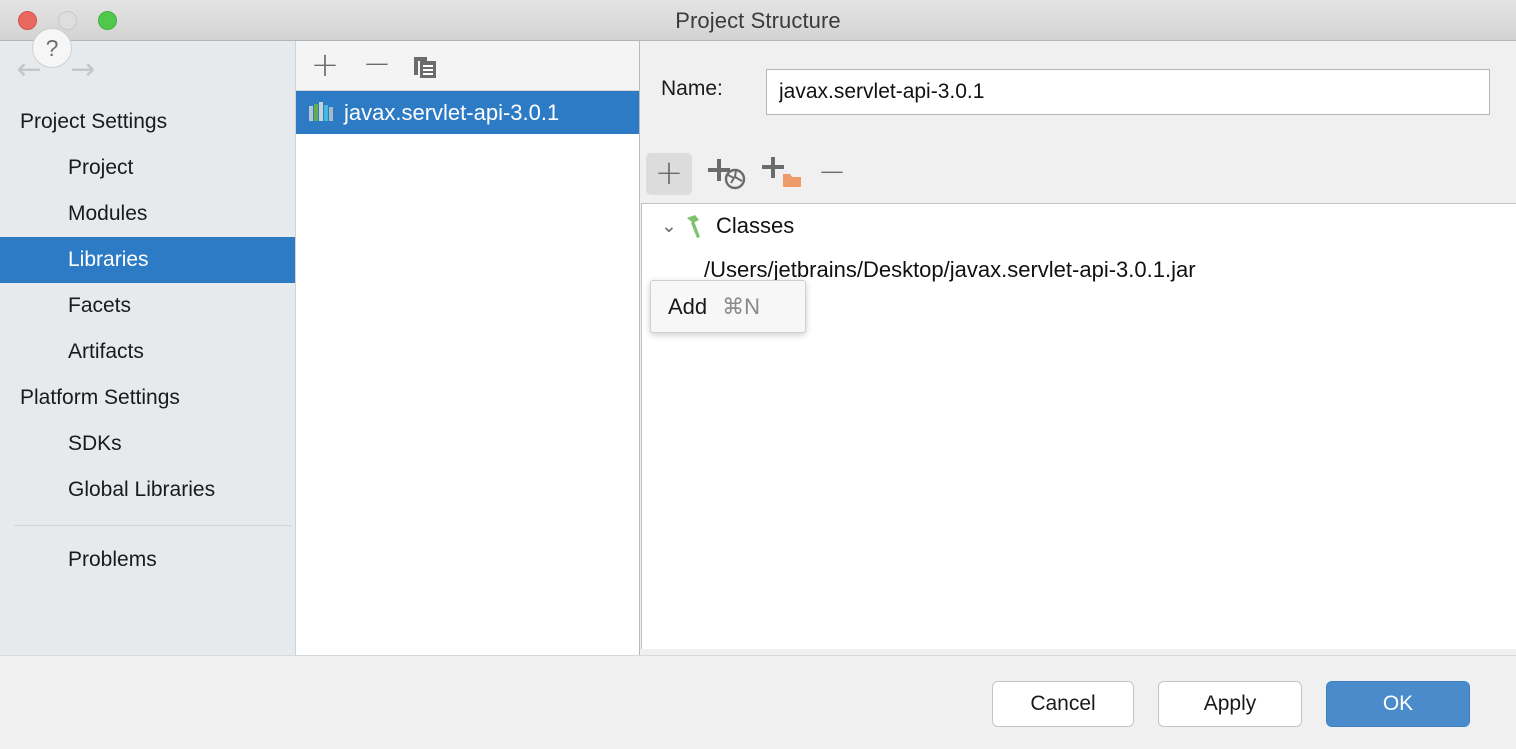  What do you see at coordinates (52, 48) in the screenshot?
I see `help-button: ?` at bounding box center [52, 48].